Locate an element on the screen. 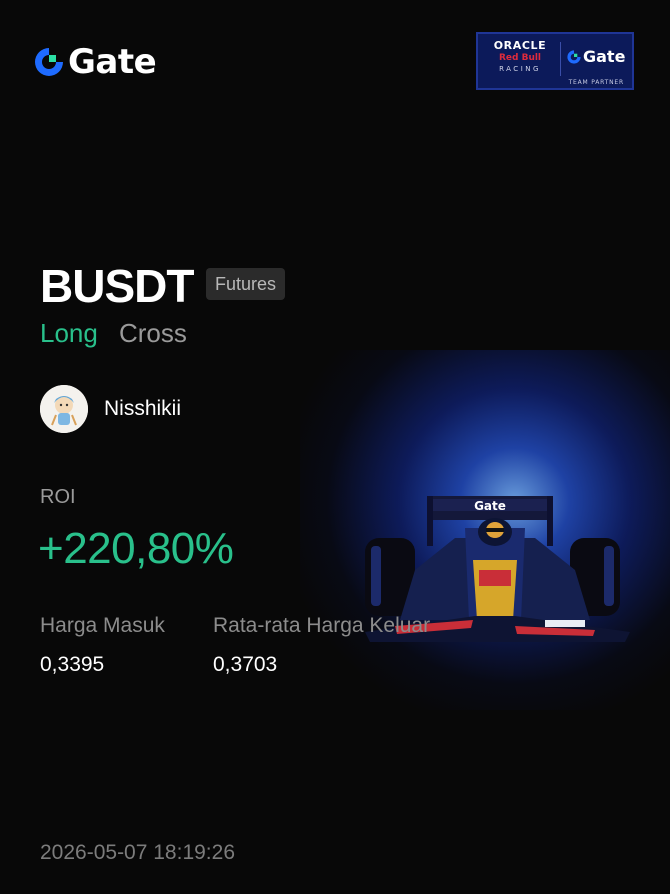 The image size is (670, 894). exit-price-value: 0,3703 is located at coordinates (245, 664).